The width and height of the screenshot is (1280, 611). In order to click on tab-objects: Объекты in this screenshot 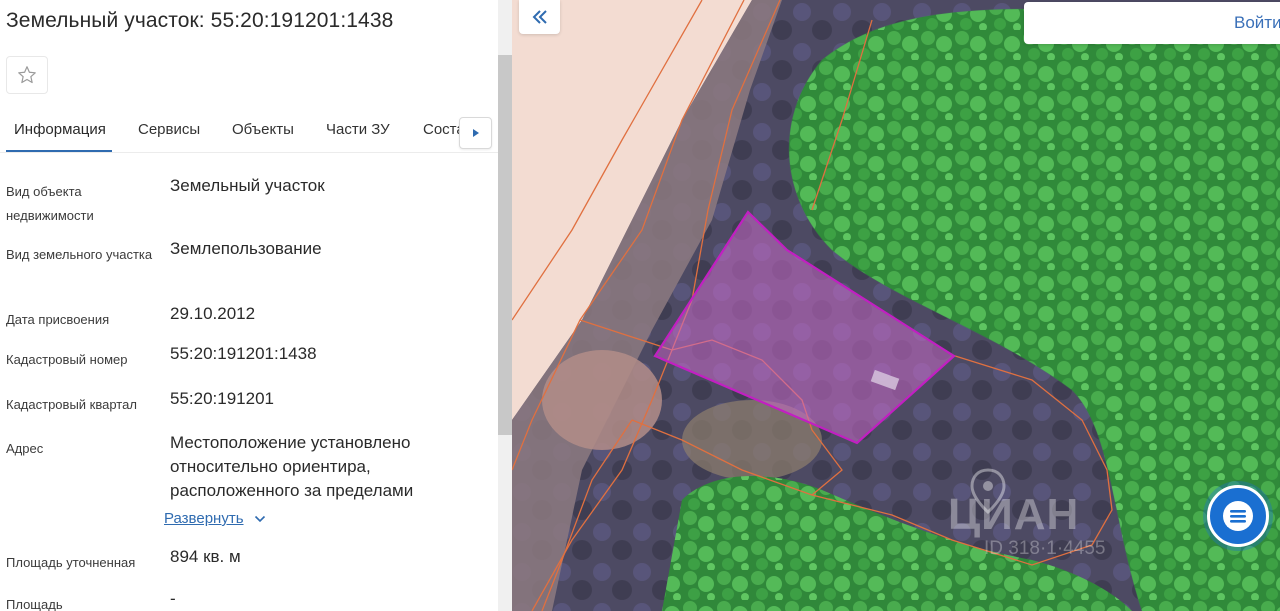, I will do `click(263, 129)`.